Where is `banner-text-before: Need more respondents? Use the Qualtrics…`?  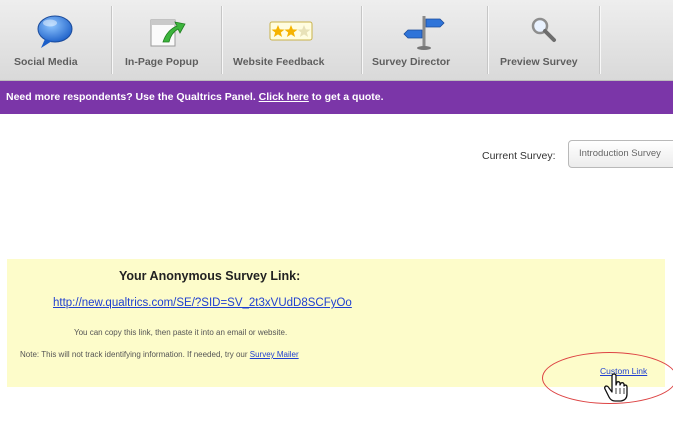
banner-text-before: Need more respondents? Use the Qualtrics… is located at coordinates (132, 97).